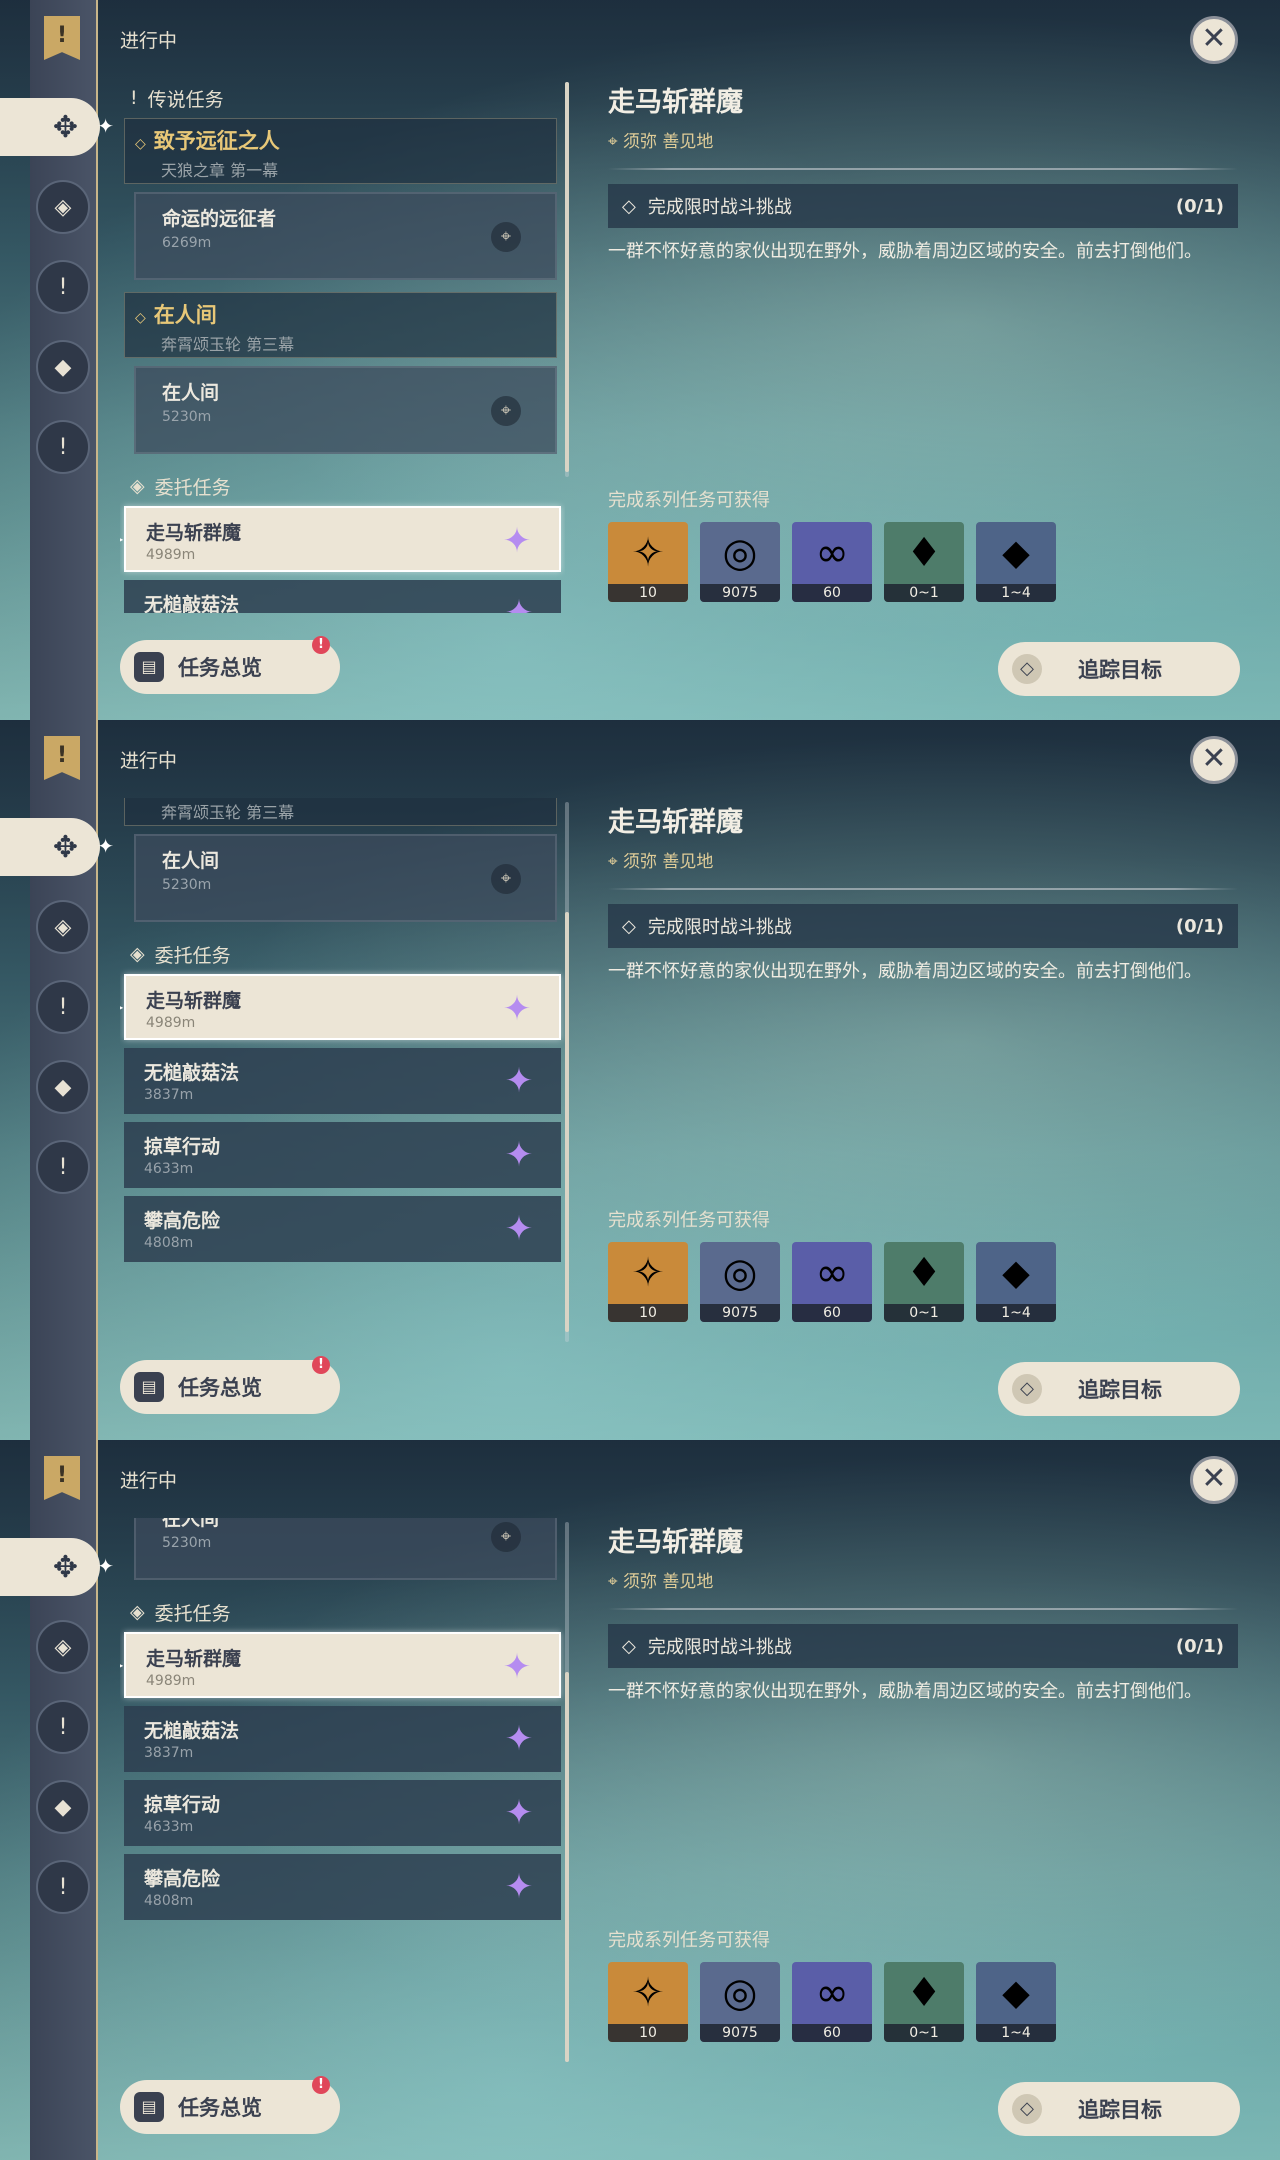  I want to click on primogem-icon: ✧, so click(648, 553).